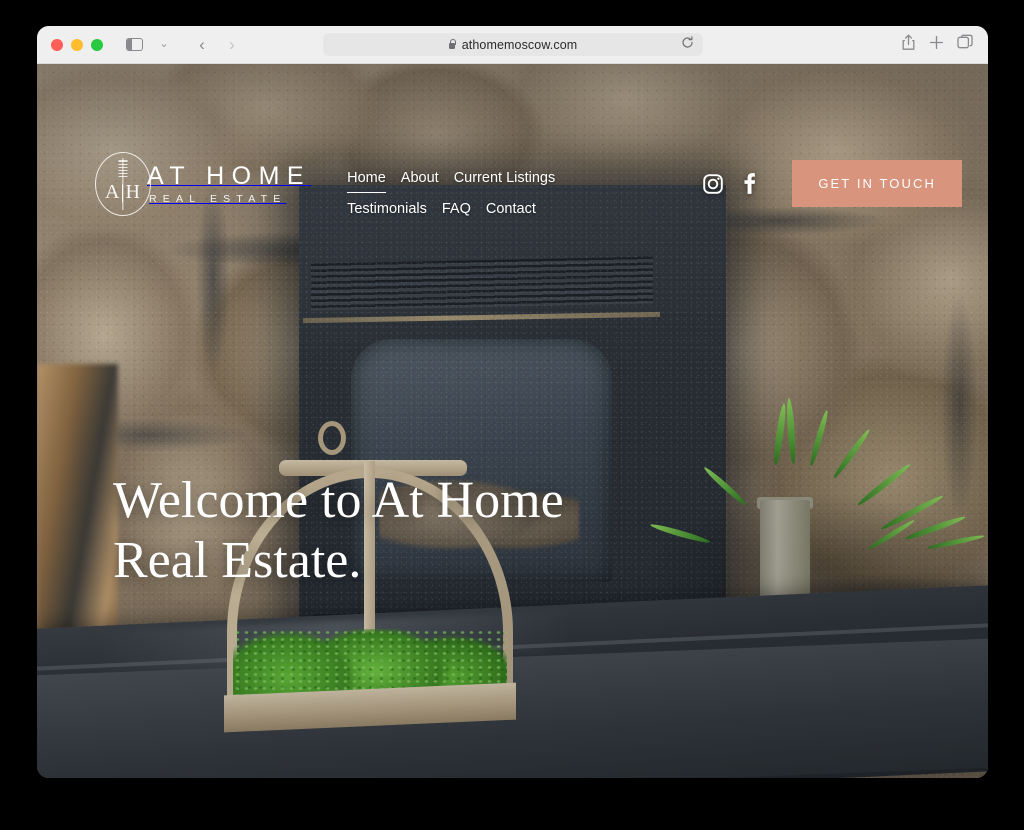 The height and width of the screenshot is (830, 1024). I want to click on close-window-button, so click(57, 44).